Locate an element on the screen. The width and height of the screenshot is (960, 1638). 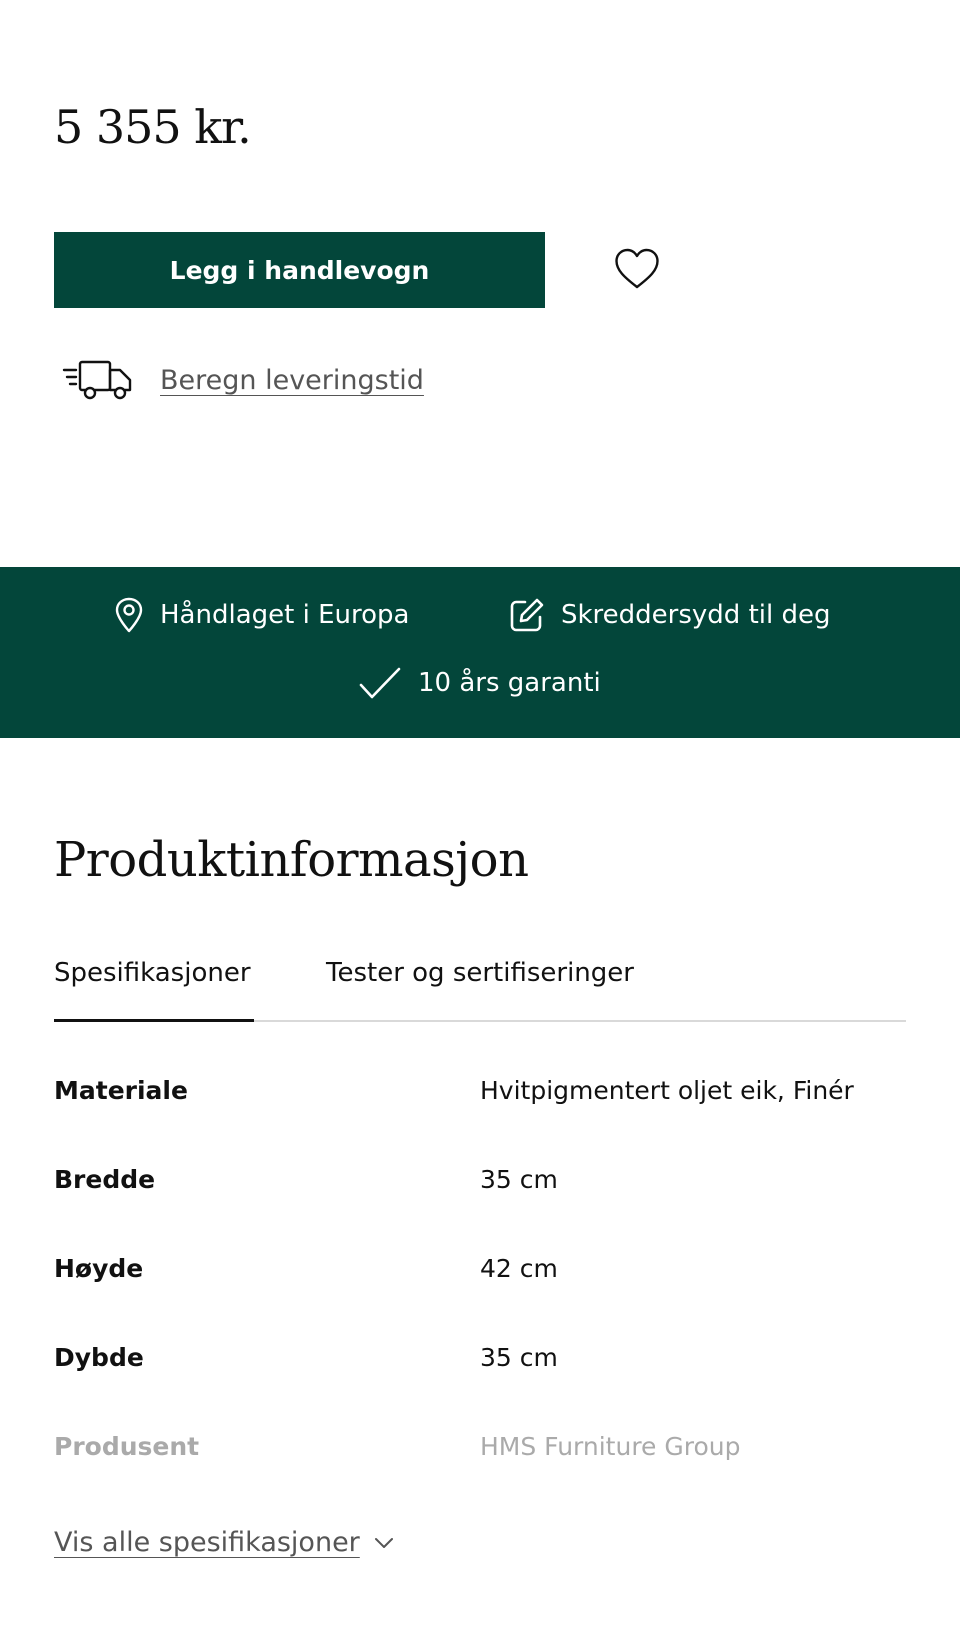
delivery-truck-icon is located at coordinates (97, 380).